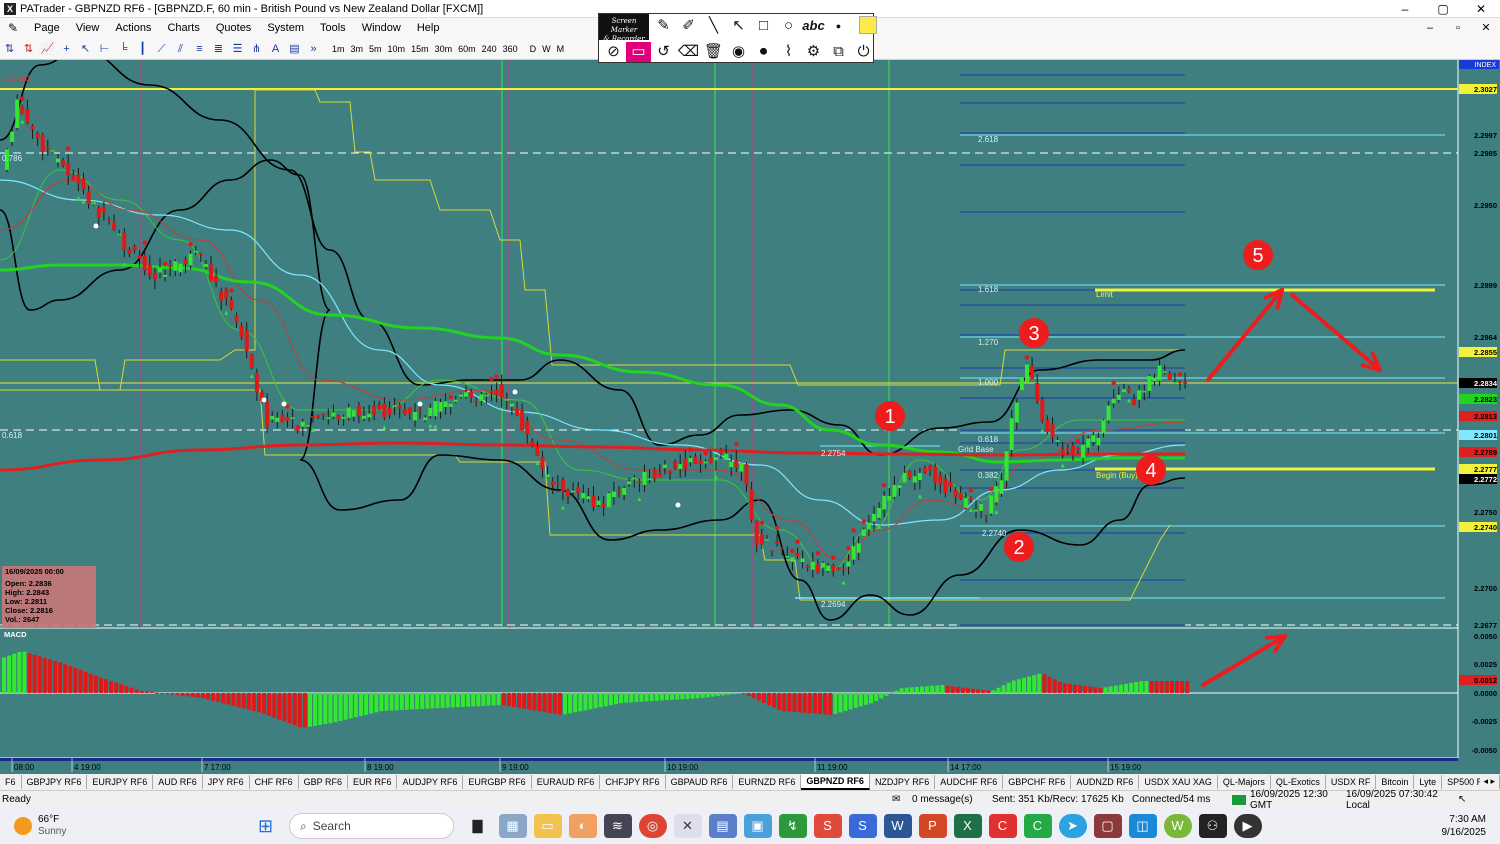  Describe the element at coordinates (688, 52) in the screenshot. I see `eraser-icon: ⌫` at that location.